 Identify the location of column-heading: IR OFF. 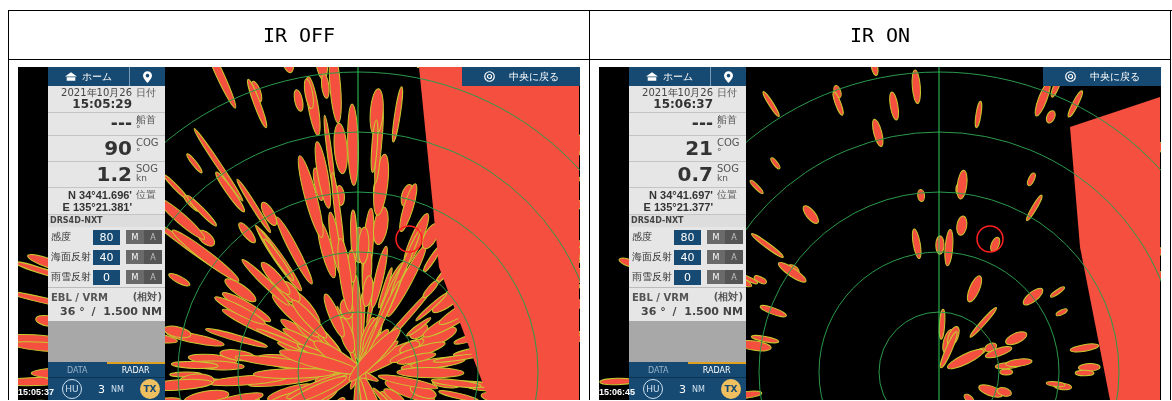
(299, 35).